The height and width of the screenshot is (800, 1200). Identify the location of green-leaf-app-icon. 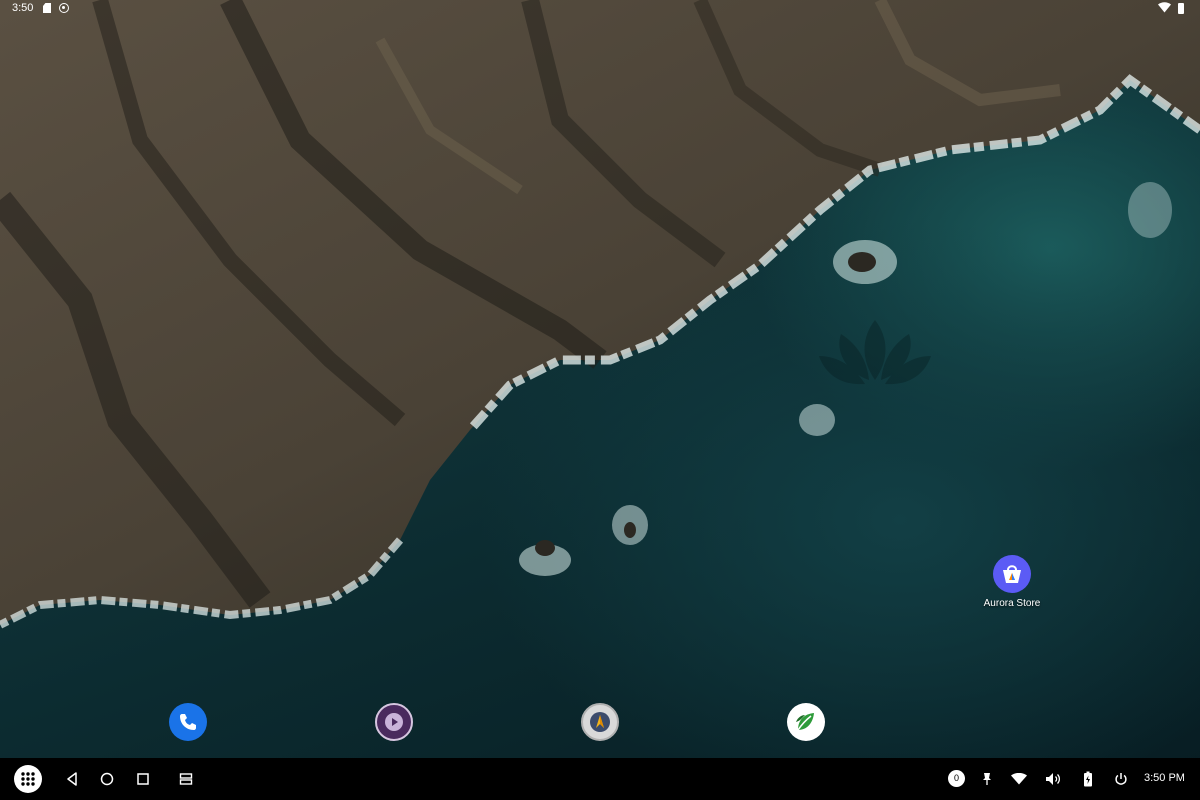
(805, 722).